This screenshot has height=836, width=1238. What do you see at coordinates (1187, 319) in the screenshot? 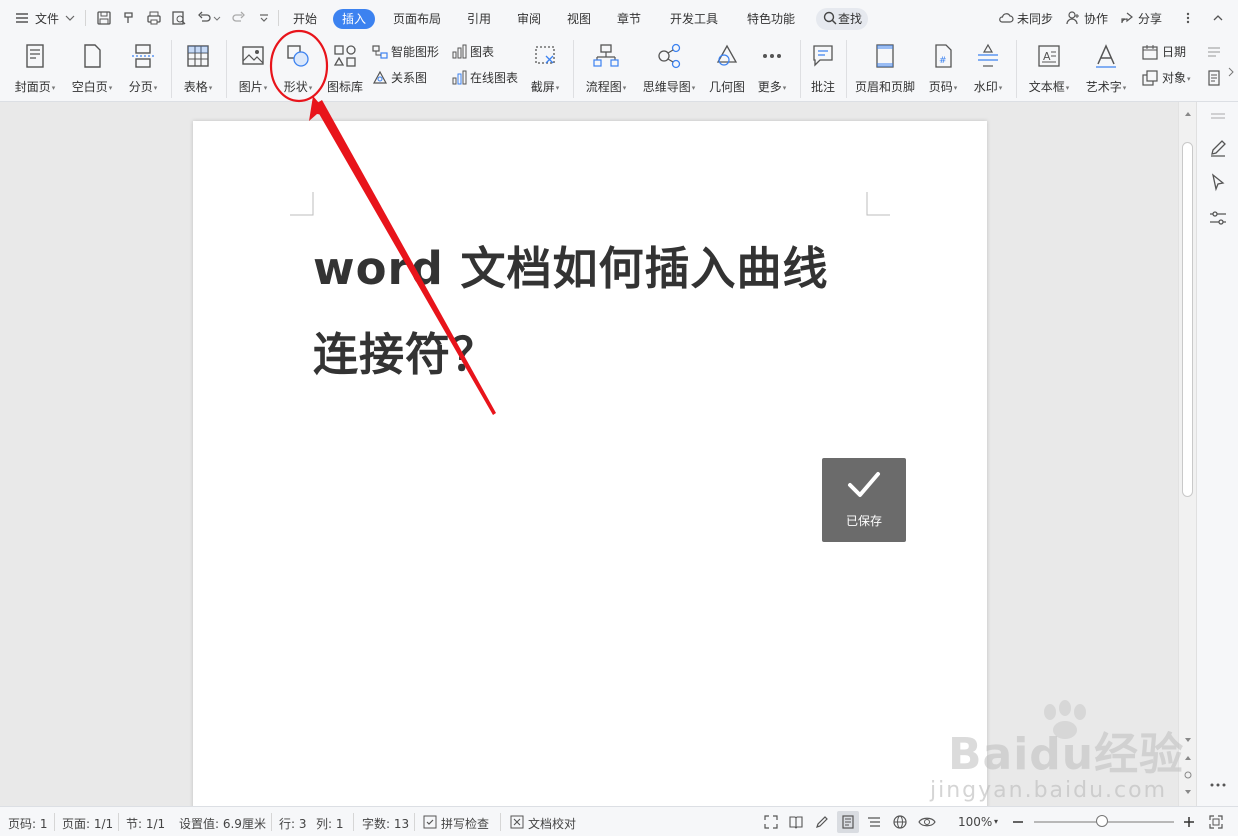
I see `scrollbar-thumb` at bounding box center [1187, 319].